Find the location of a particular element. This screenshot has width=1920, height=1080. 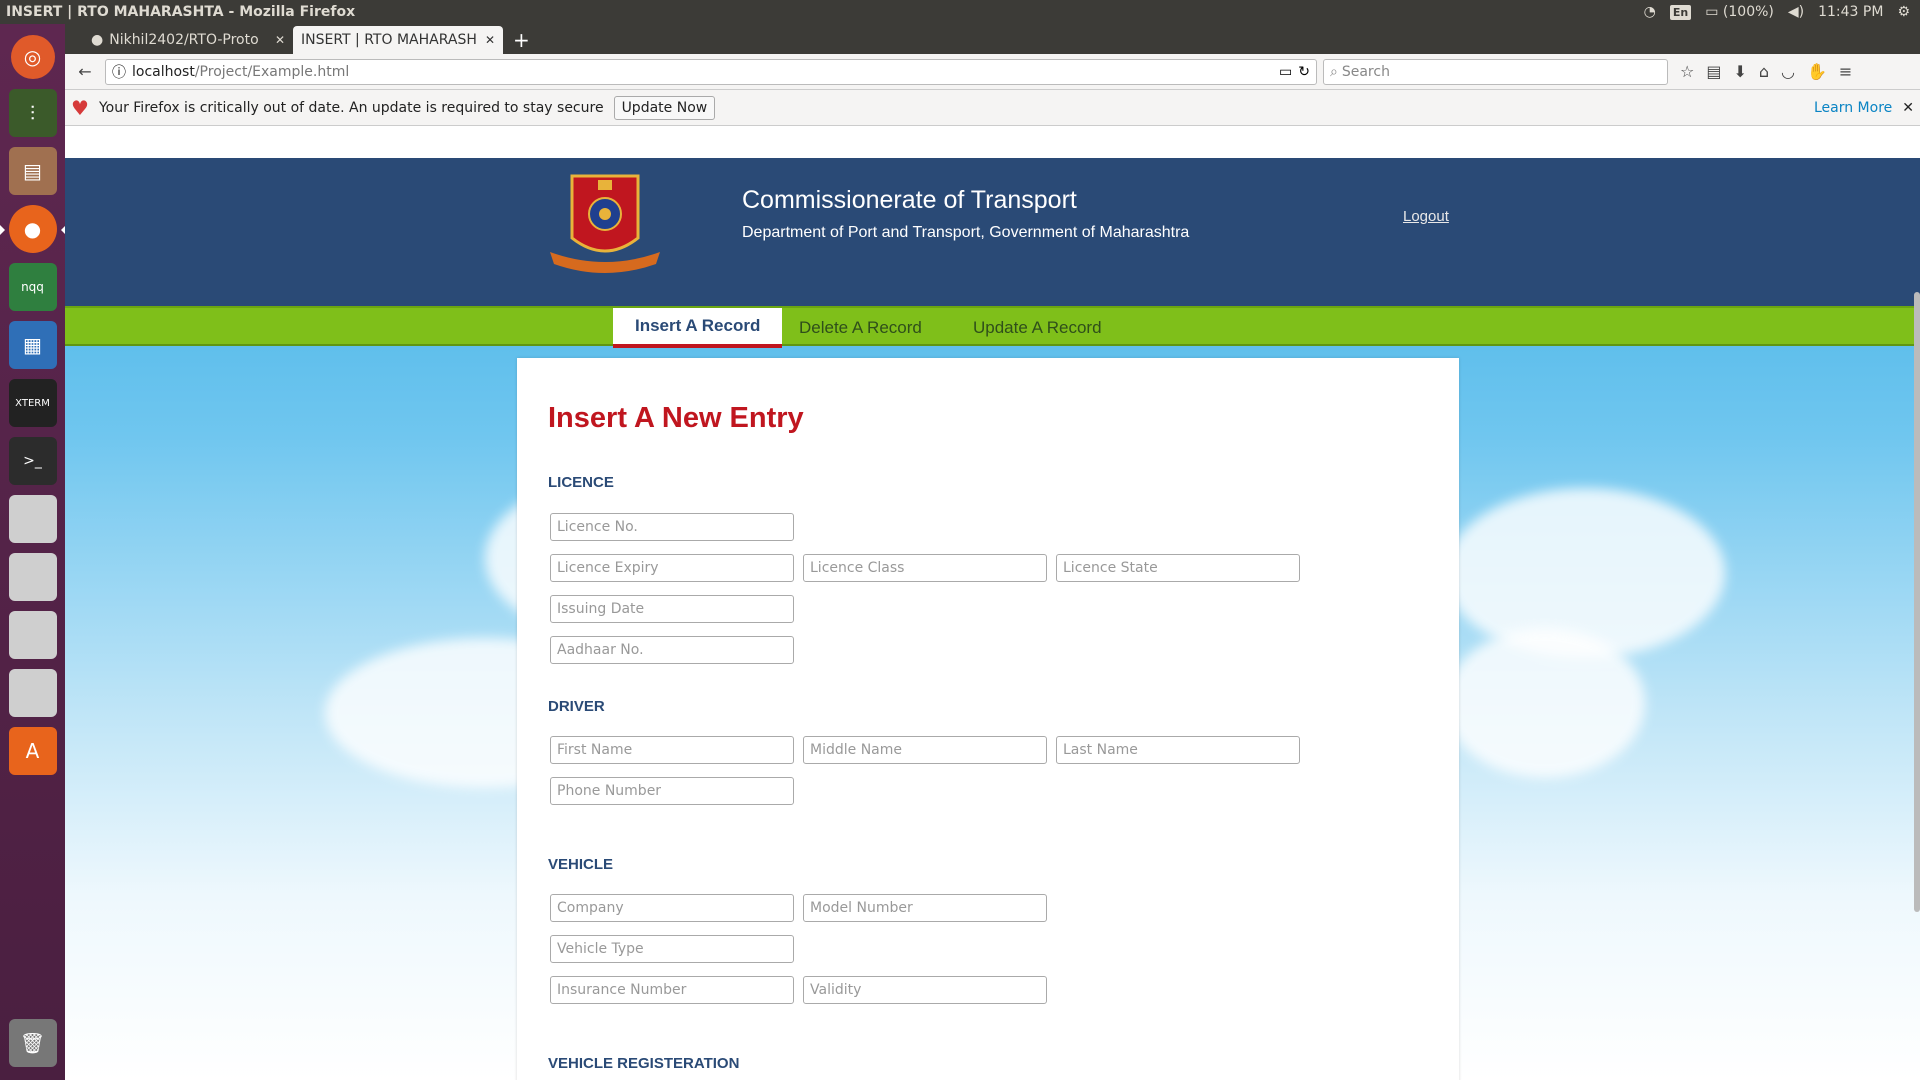

firefox-app-icon: ● is located at coordinates (33, 229).